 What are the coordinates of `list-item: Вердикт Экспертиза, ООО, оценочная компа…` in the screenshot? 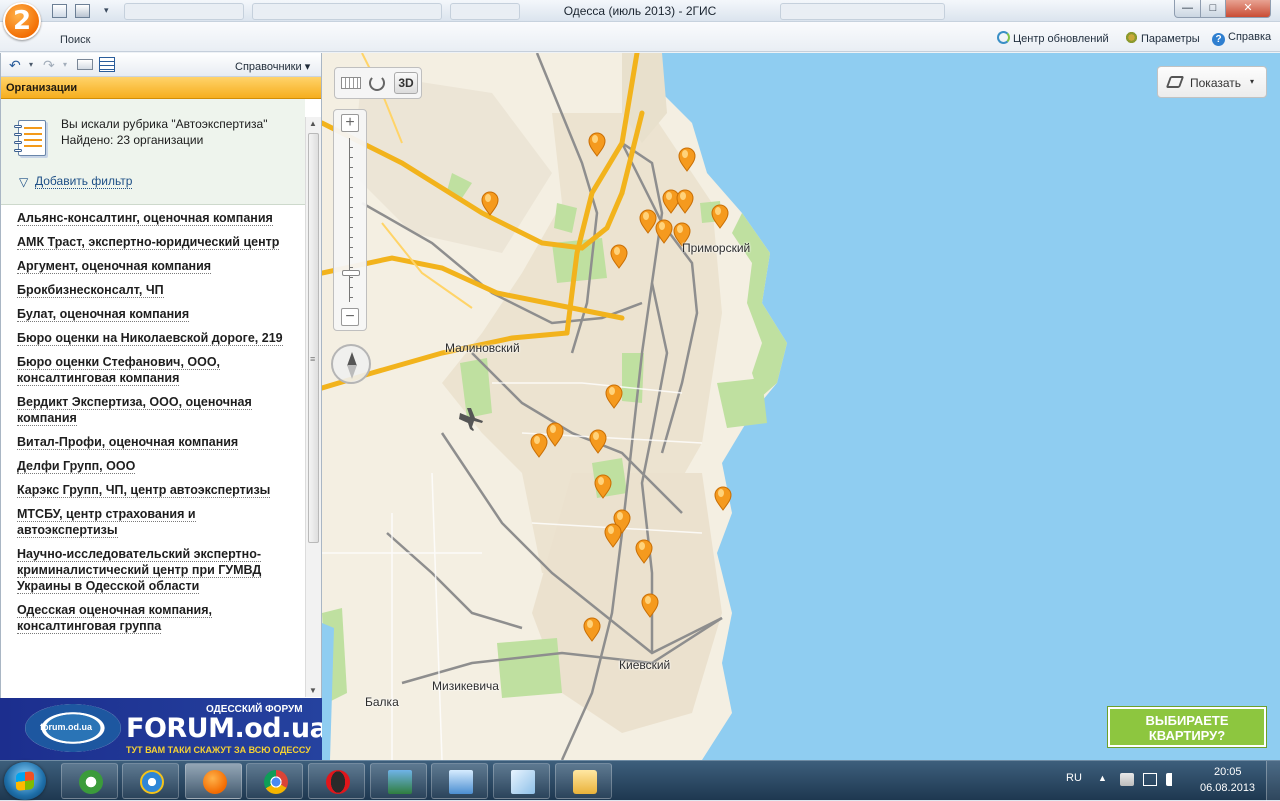 It's located at (152, 410).